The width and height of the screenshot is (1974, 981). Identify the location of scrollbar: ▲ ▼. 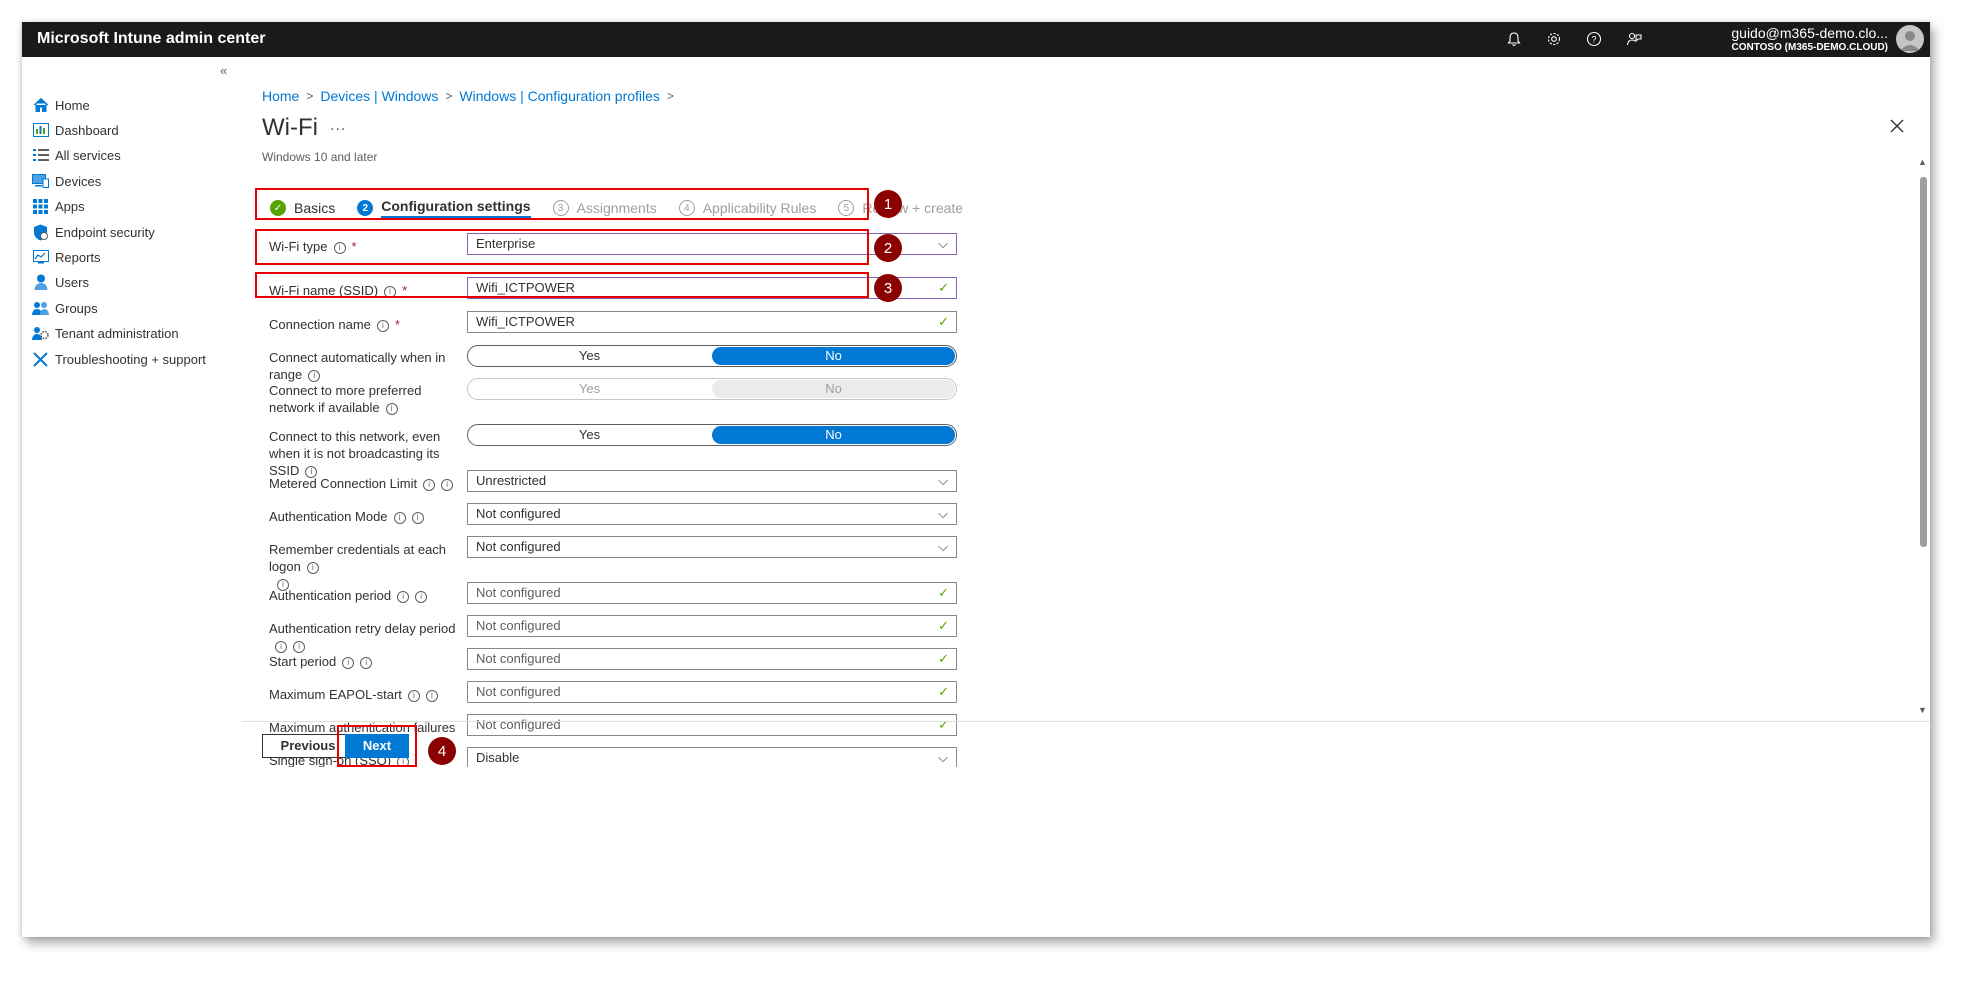
(1923, 537).